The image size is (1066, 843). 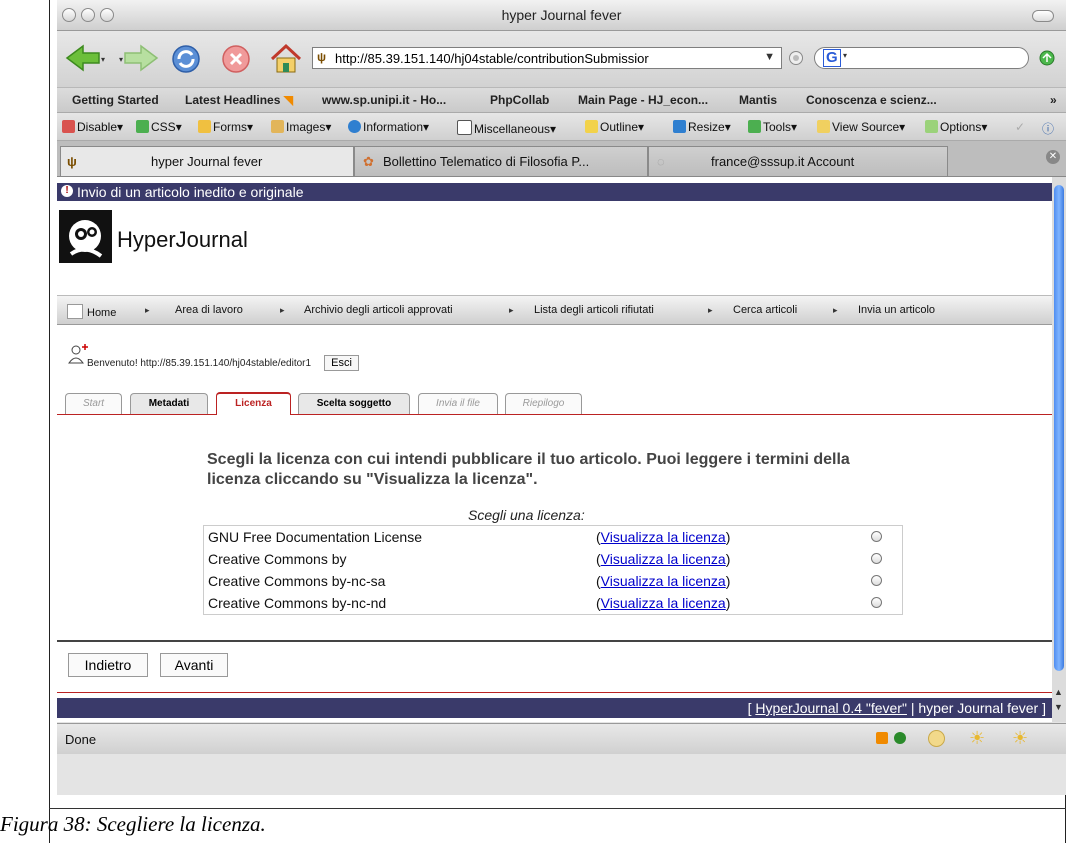 I want to click on dev-menu-resize: Resize▾, so click(x=702, y=127).